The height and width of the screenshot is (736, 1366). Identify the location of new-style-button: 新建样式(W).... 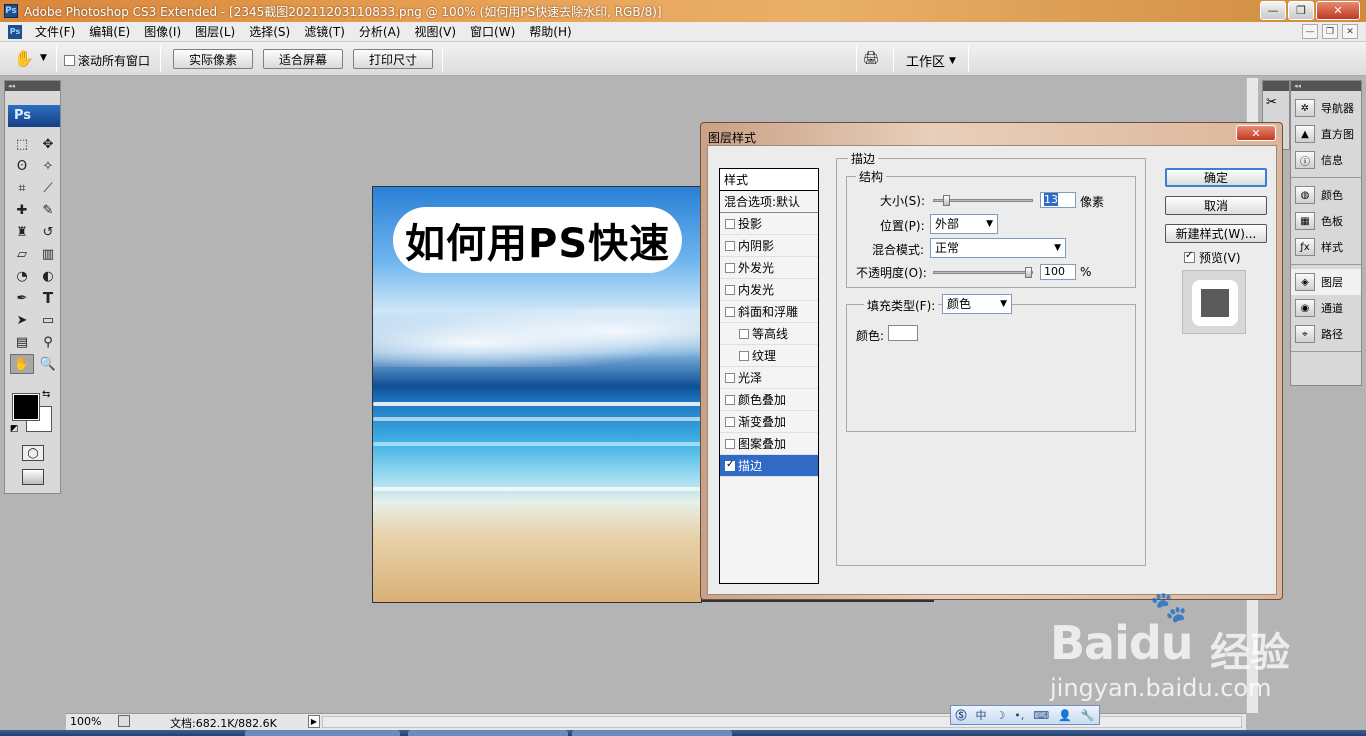
(1216, 233).